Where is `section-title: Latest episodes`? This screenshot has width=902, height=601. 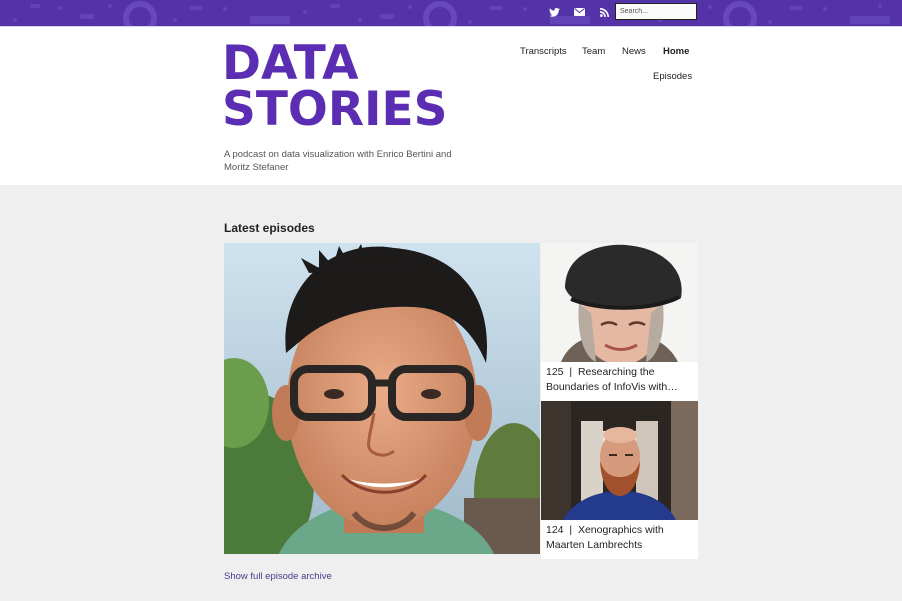
section-title: Latest episodes is located at coordinates (269, 228).